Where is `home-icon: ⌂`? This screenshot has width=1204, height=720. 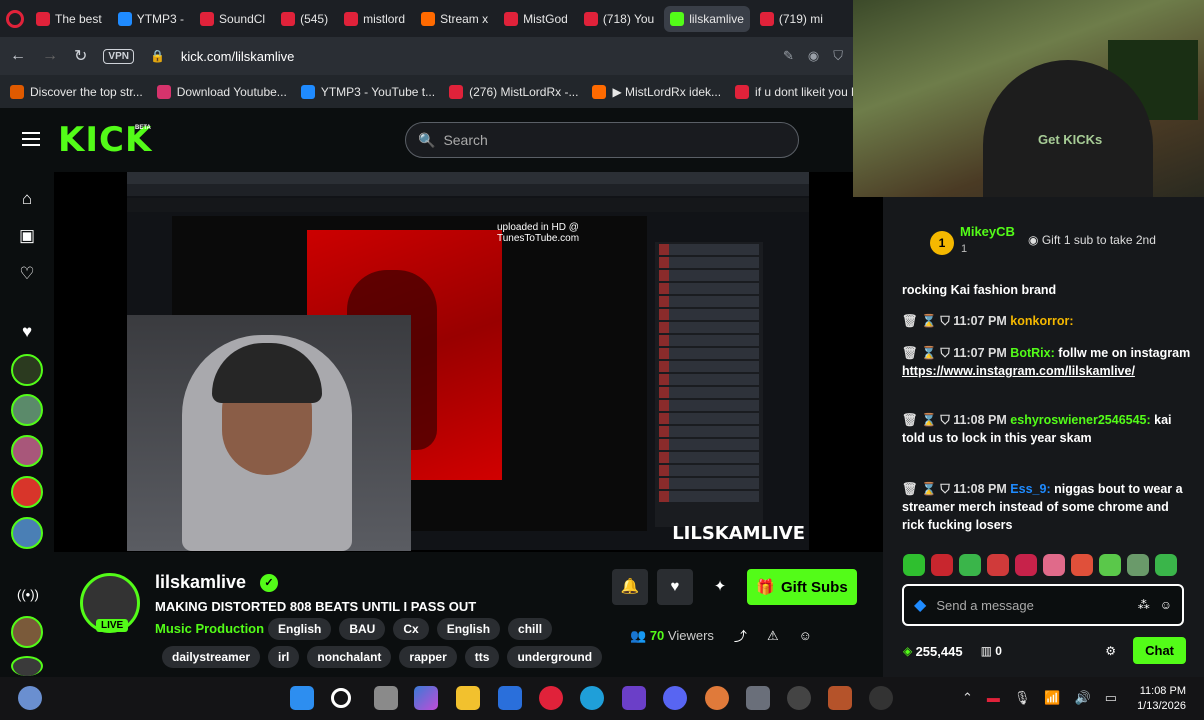
home-icon: ⌂ is located at coordinates (27, 199).